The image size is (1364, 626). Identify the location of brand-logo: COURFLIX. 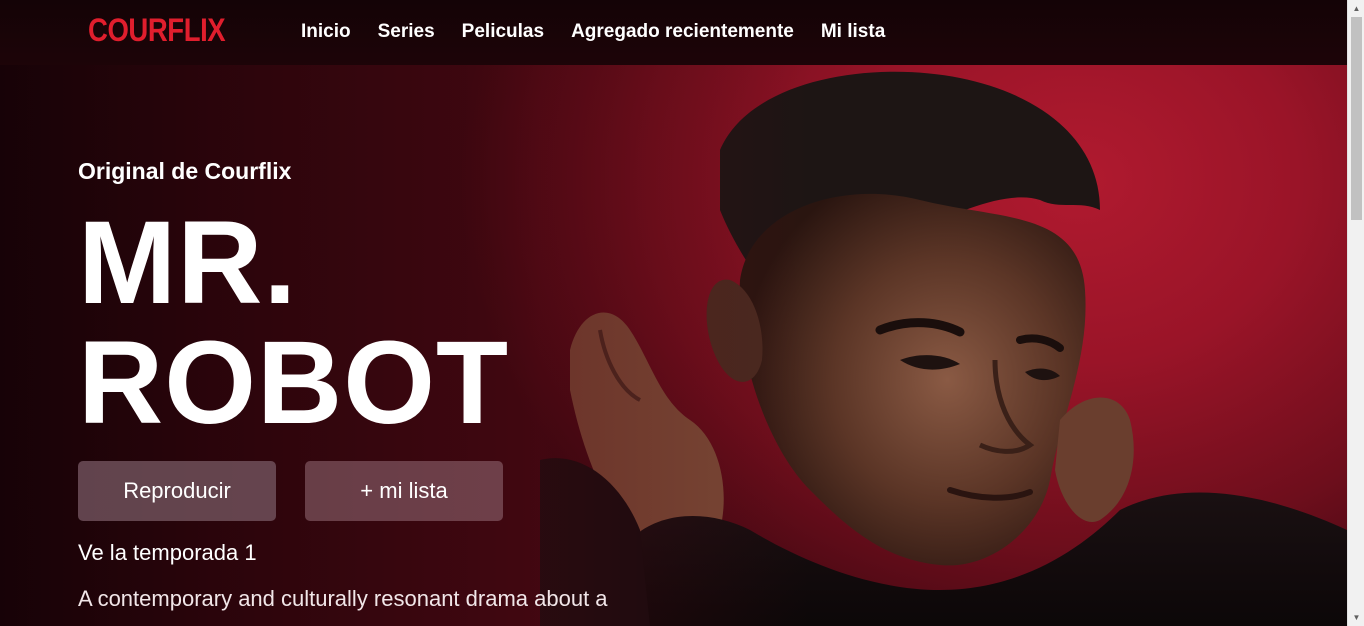
(157, 30).